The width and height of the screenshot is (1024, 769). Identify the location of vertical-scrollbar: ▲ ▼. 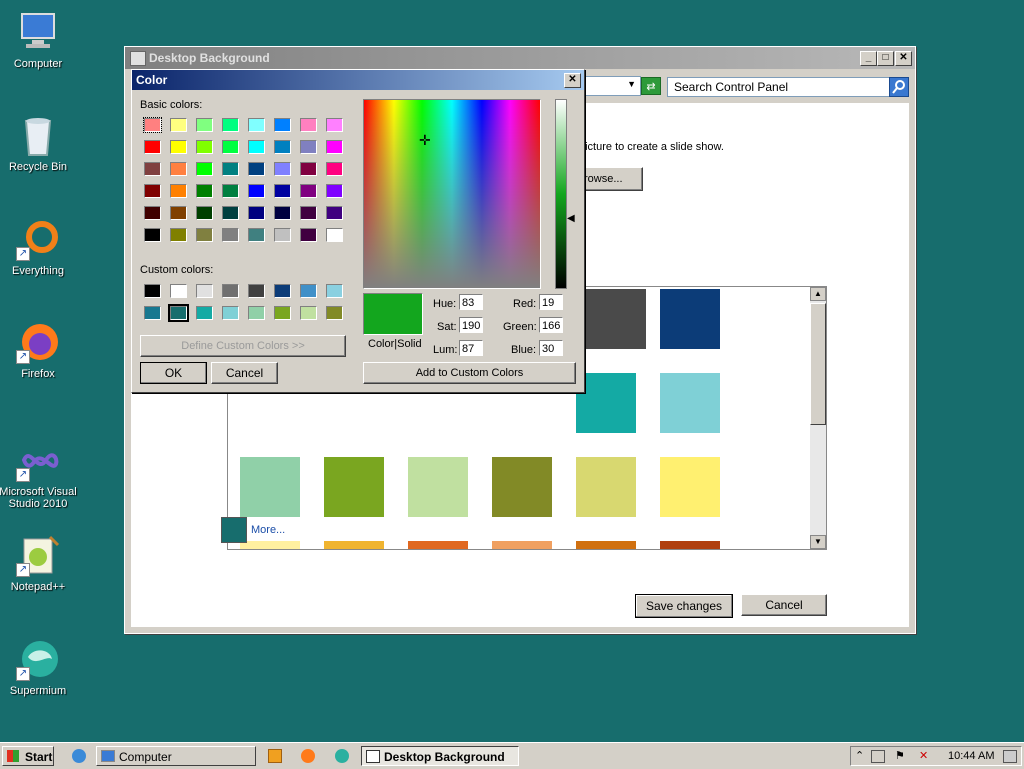
(818, 418).